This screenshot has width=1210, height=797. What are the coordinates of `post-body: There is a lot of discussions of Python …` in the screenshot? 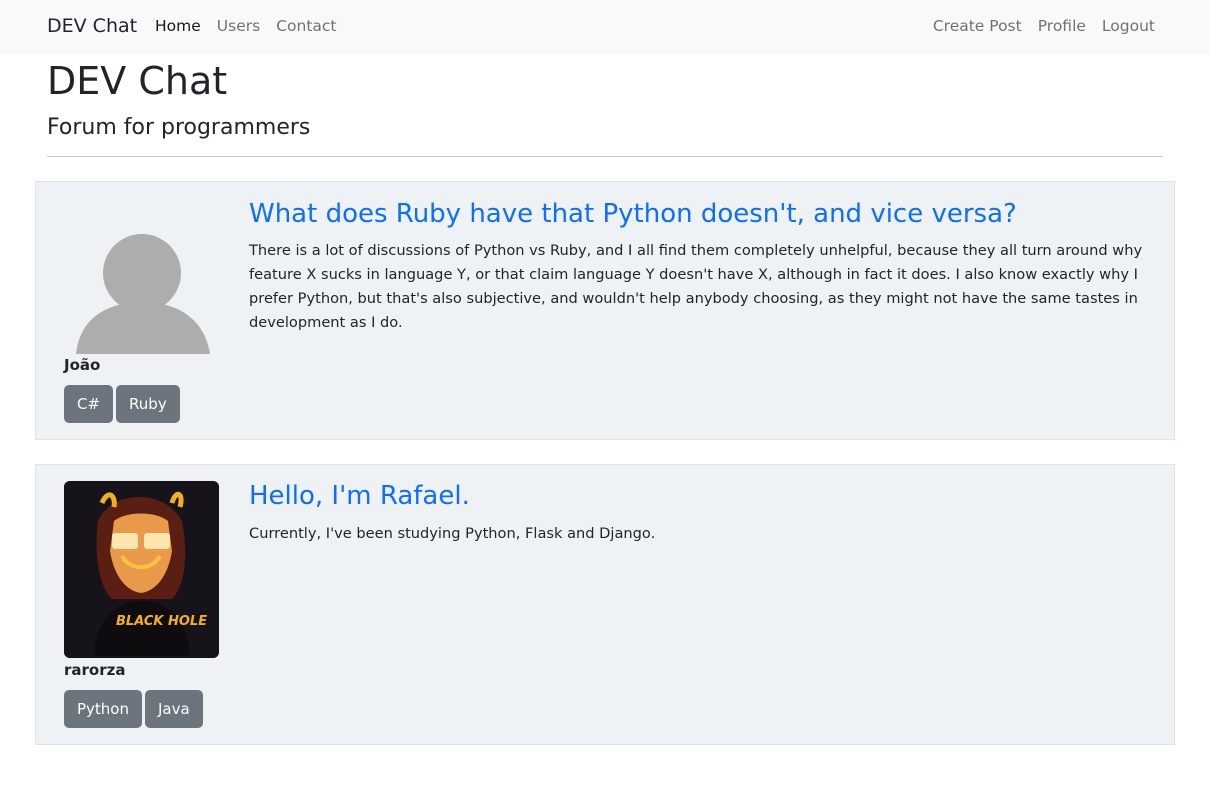 It's located at (696, 286).